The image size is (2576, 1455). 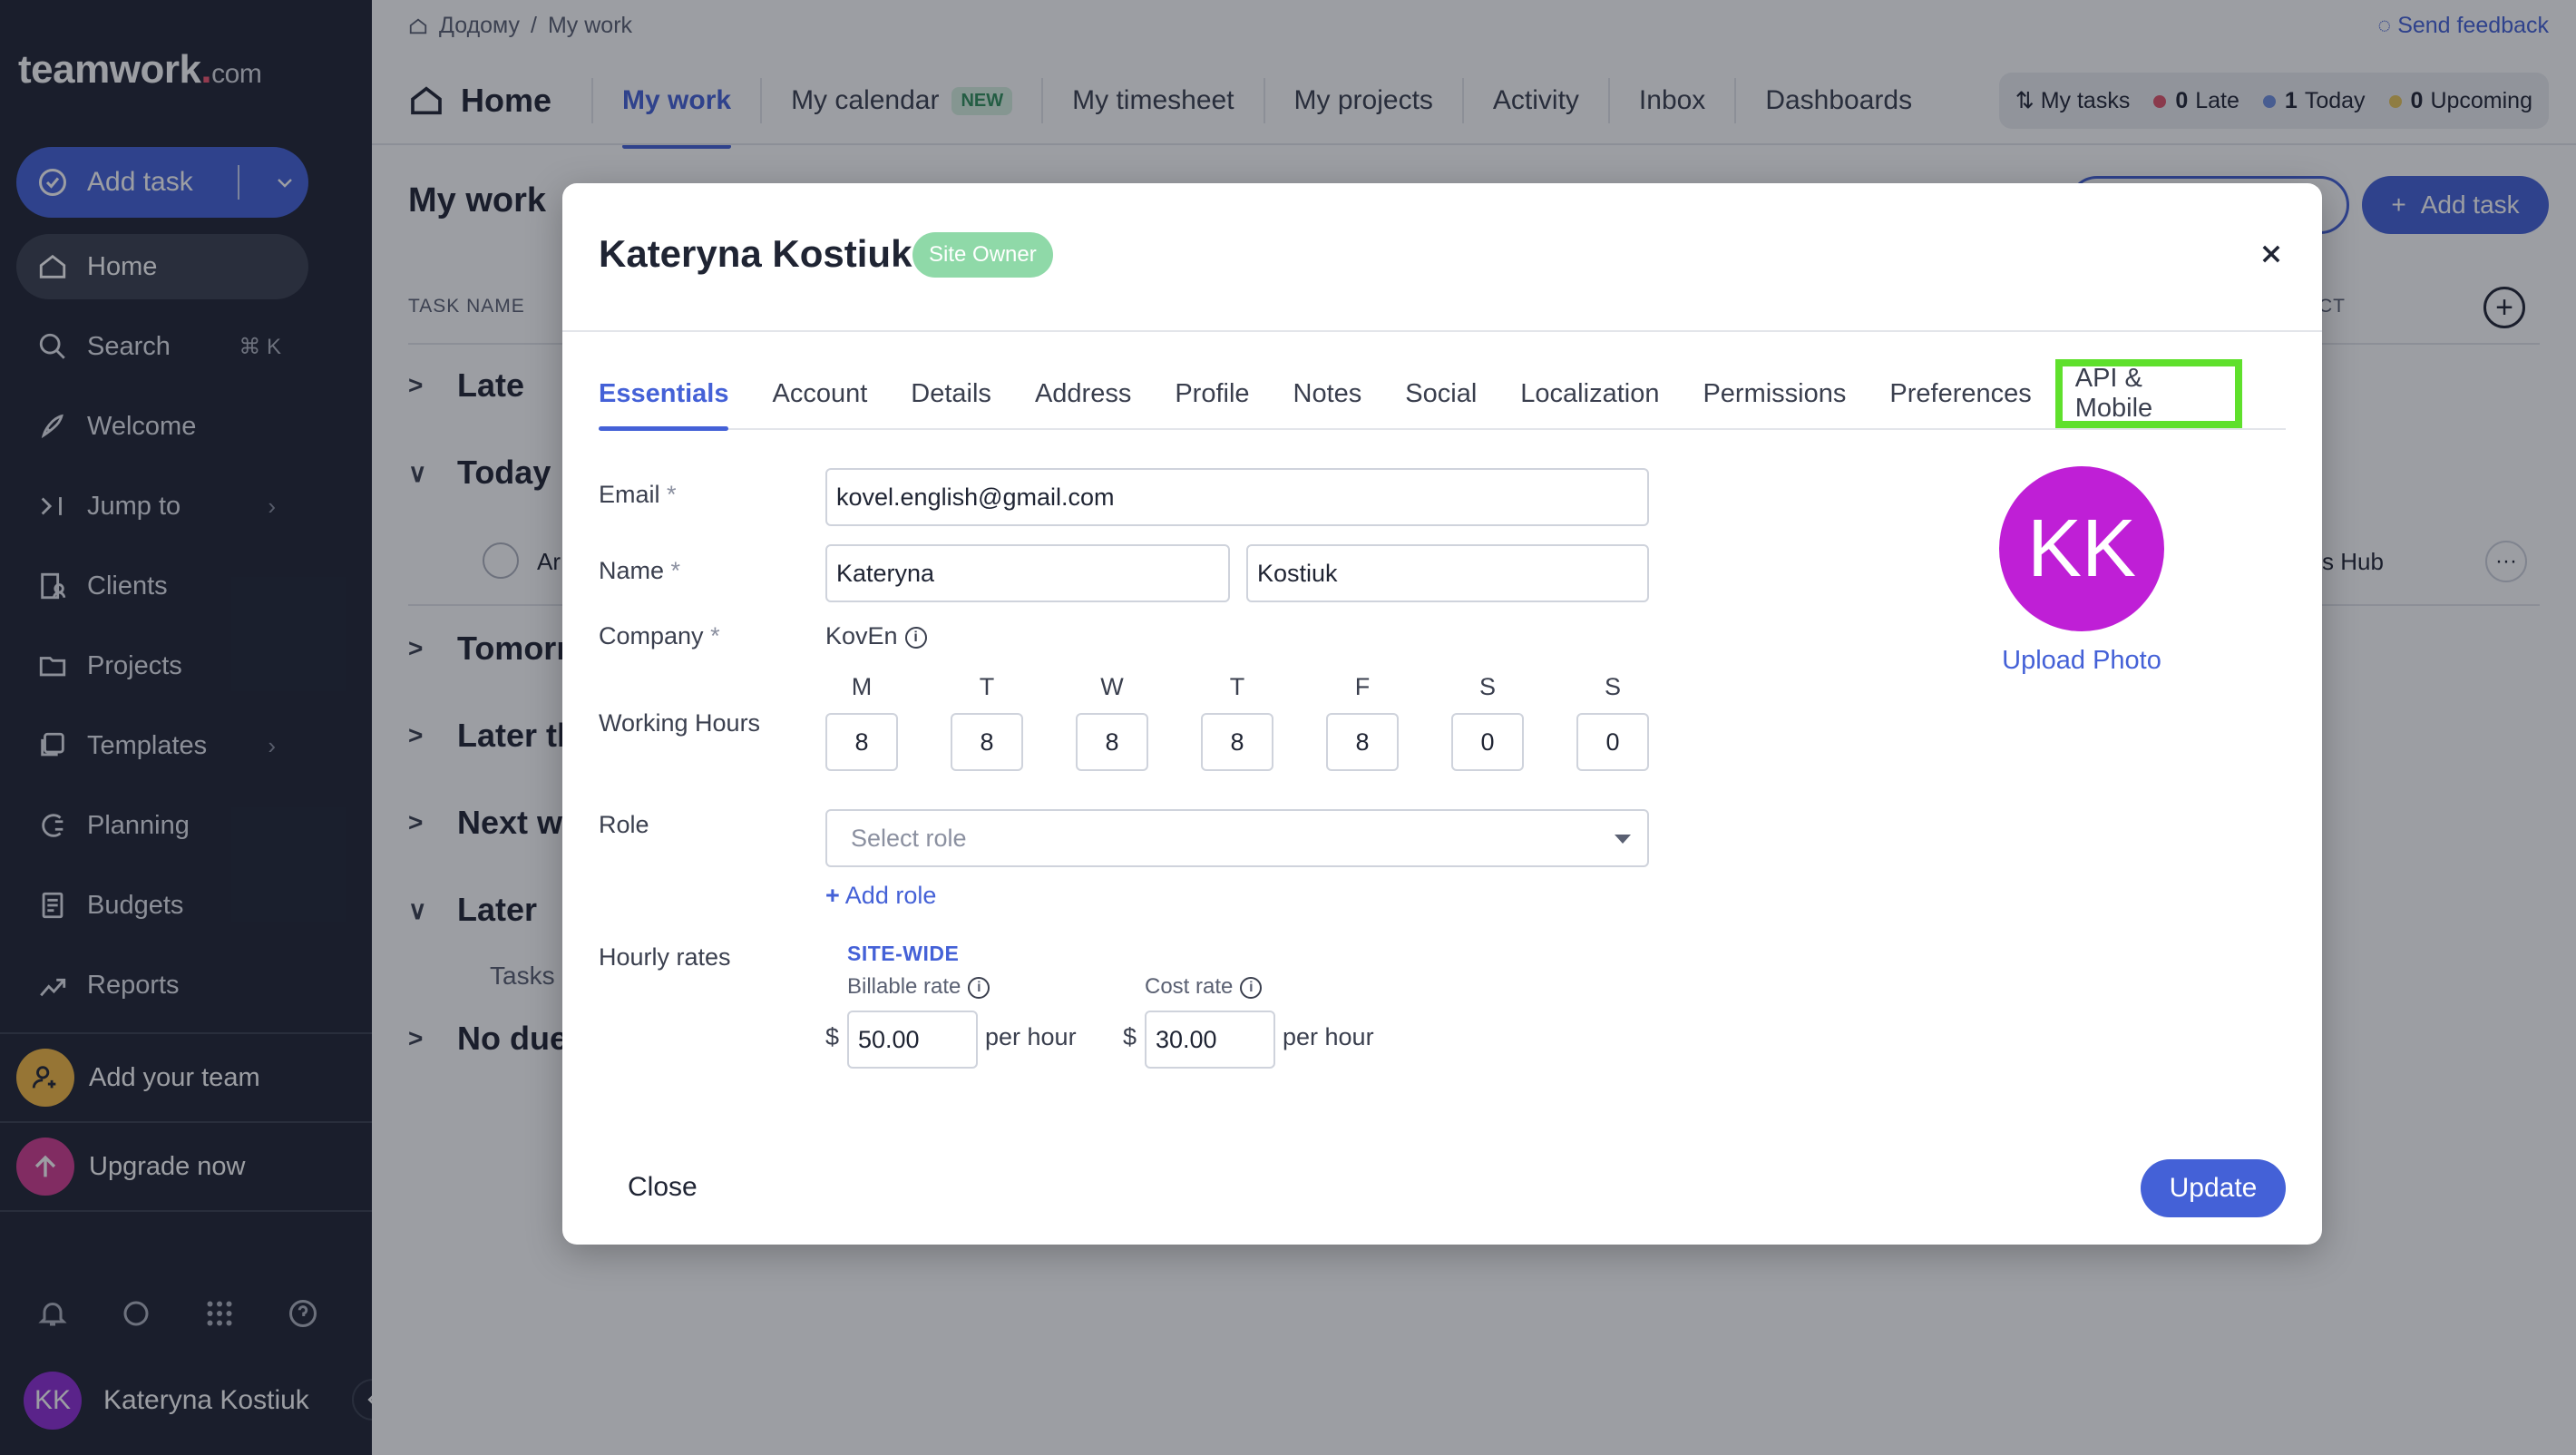 What do you see at coordinates (1112, 686) in the screenshot?
I see `day-label-wednesday: W` at bounding box center [1112, 686].